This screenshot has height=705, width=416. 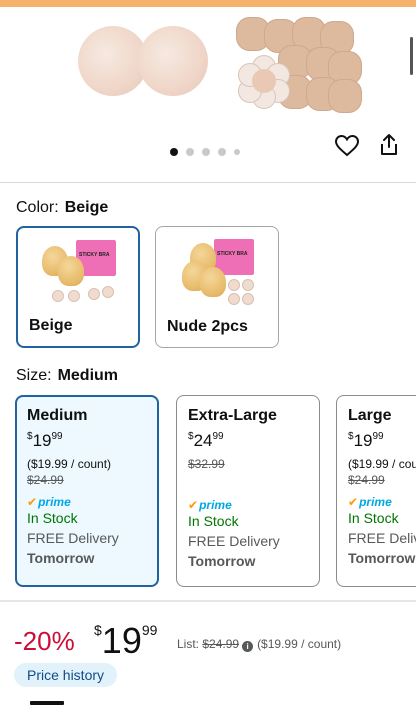 What do you see at coordinates (34, 375) in the screenshot?
I see `size-label: Size:` at bounding box center [34, 375].